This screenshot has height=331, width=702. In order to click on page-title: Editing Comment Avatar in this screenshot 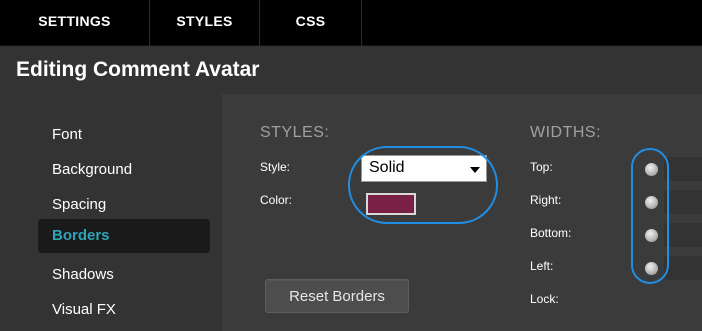, I will do `click(138, 69)`.